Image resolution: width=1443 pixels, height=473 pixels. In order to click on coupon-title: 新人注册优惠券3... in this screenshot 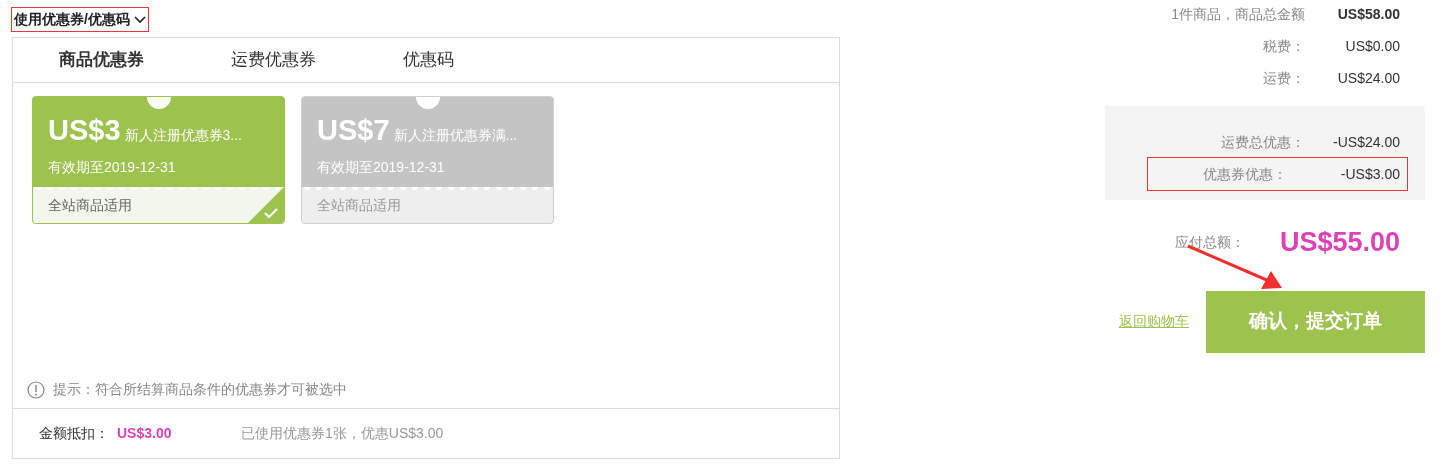, I will do `click(183, 135)`.